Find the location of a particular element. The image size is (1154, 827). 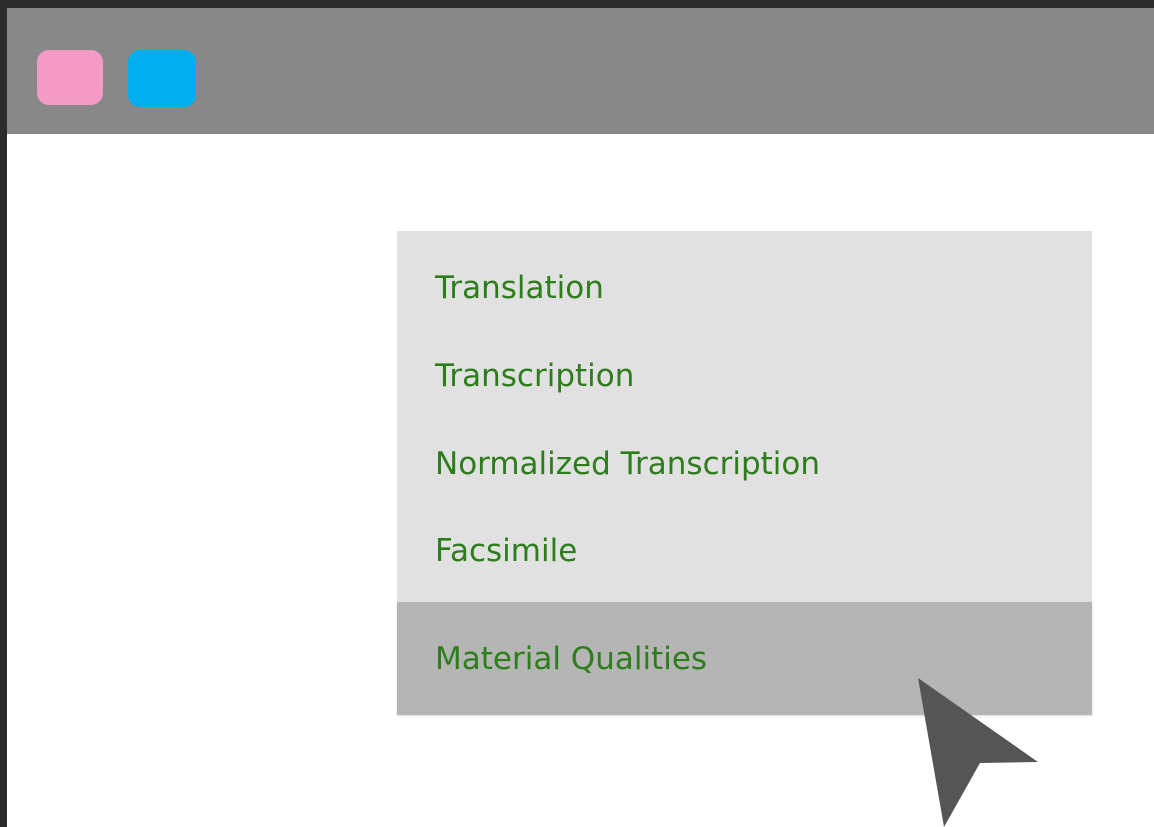

cursor-shape is located at coordinates (978, 752).